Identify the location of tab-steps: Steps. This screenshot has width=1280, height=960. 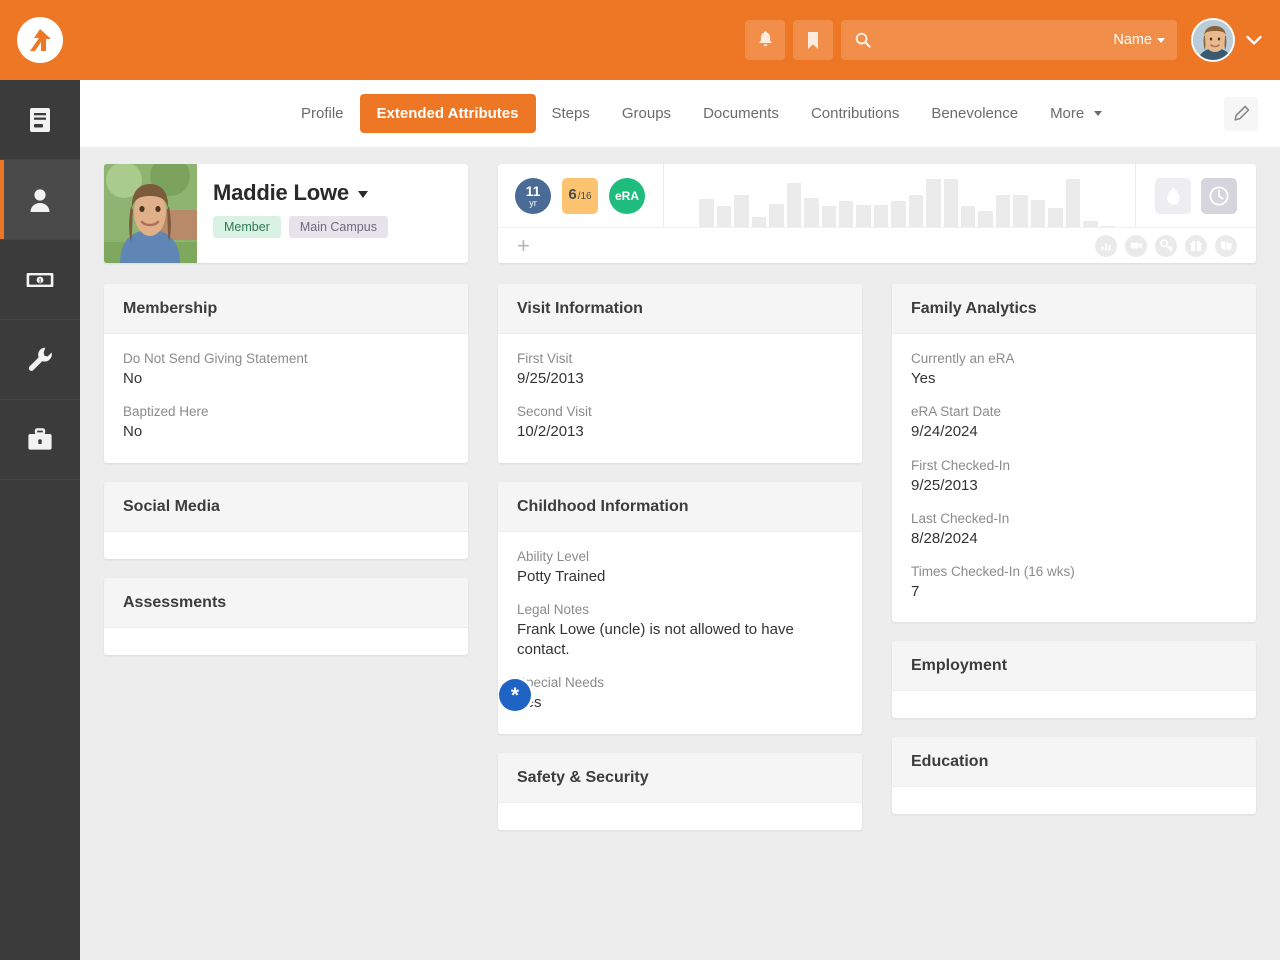
(571, 113).